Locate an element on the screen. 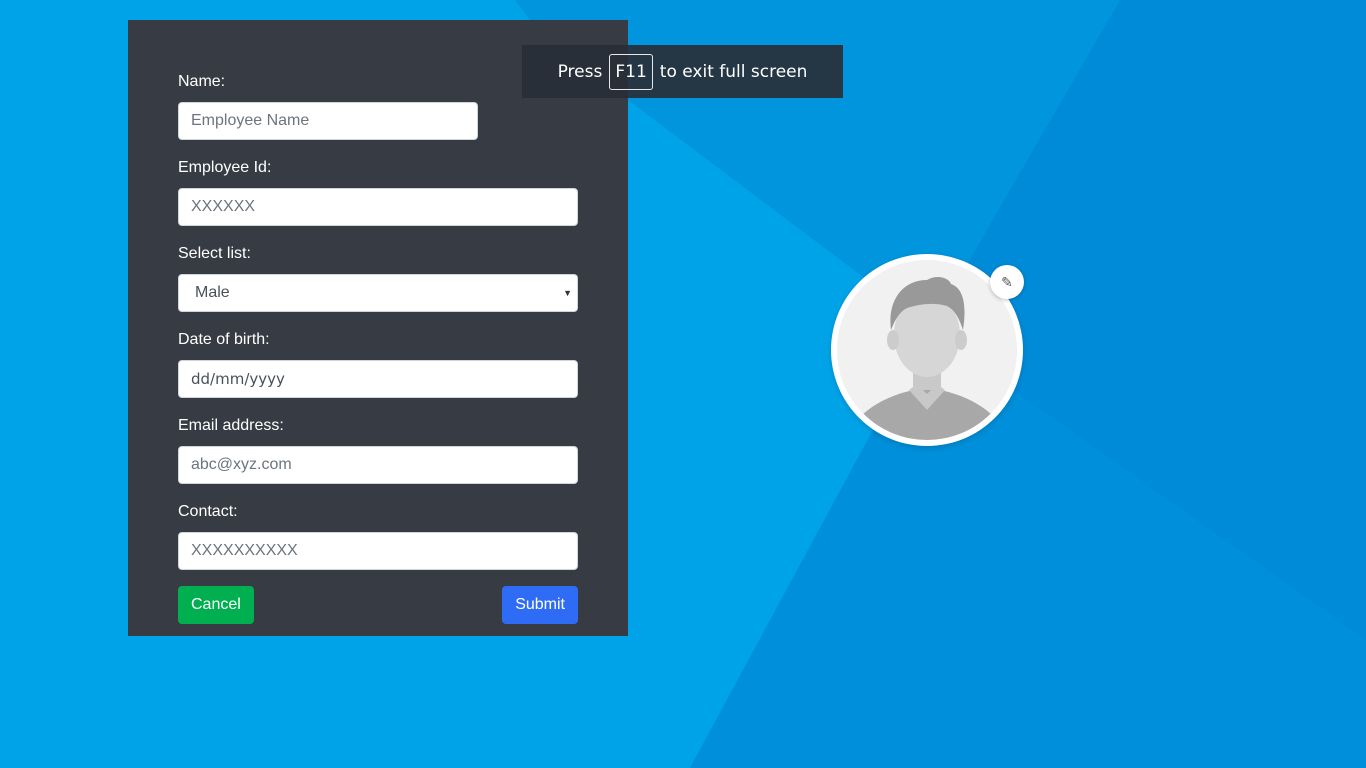 This screenshot has height=768, width=1366. f11-key: F11 is located at coordinates (631, 71).